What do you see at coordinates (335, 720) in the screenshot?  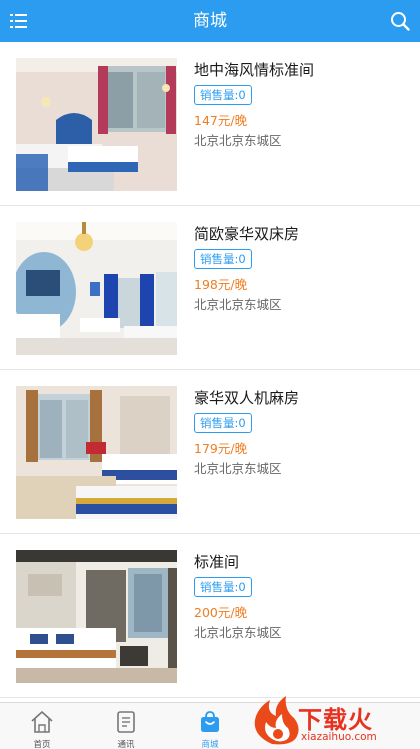 I see `watermark-text: 下载火` at bounding box center [335, 720].